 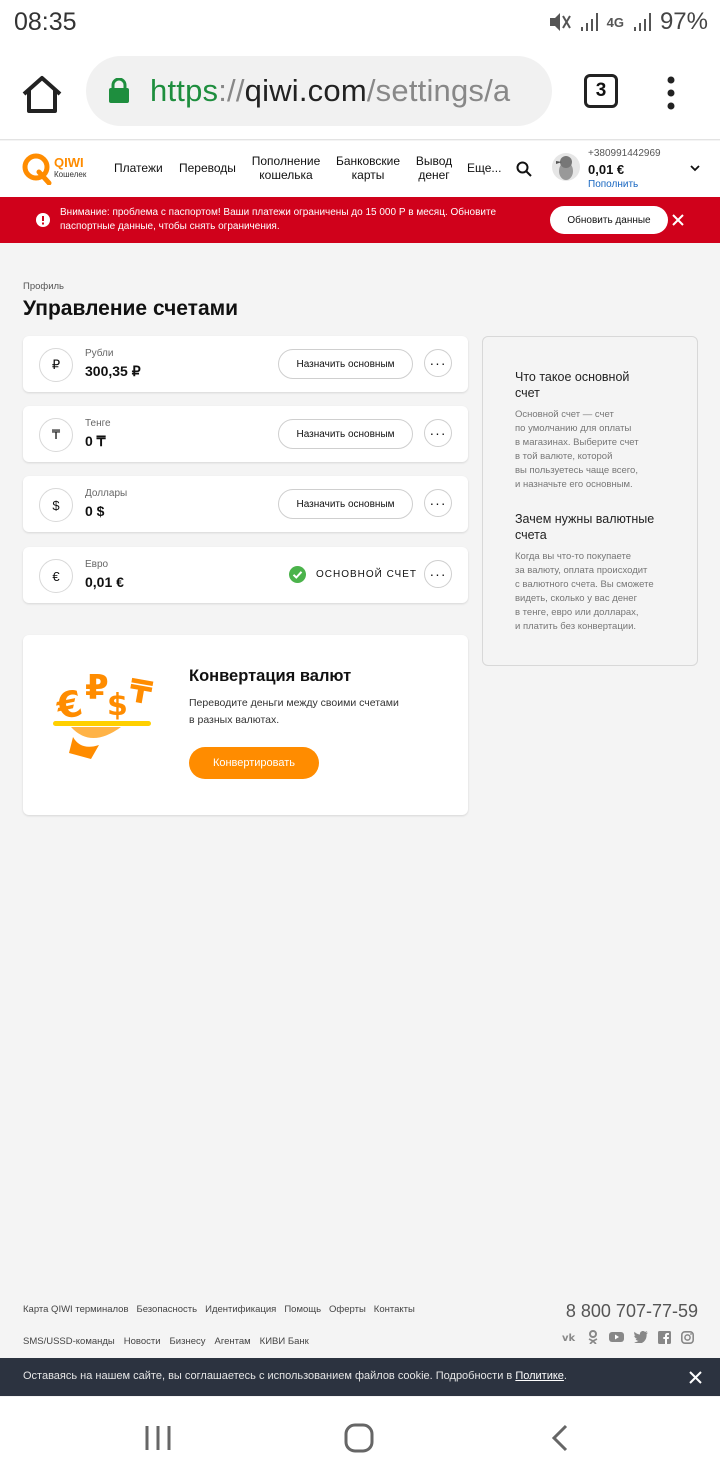 What do you see at coordinates (527, 393) in the screenshot?
I see `info-heading-1-line-2: счет` at bounding box center [527, 393].